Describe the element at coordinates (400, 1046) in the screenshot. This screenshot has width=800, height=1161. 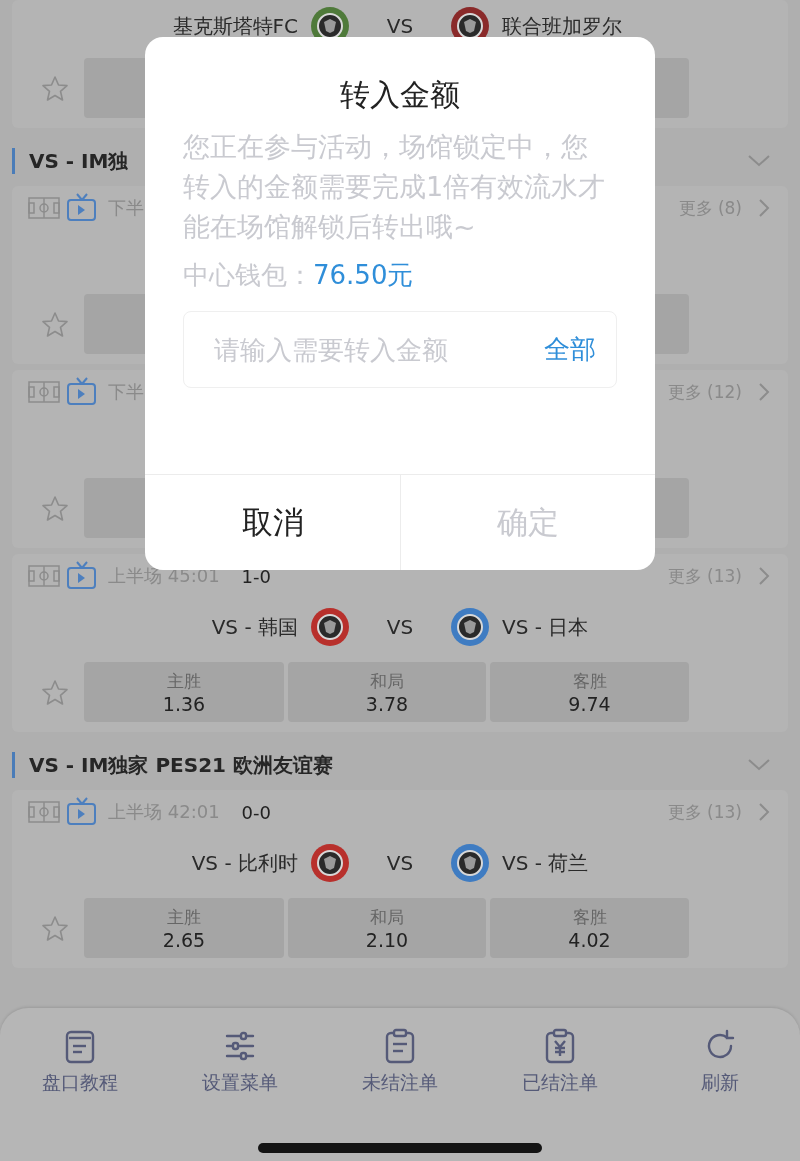
I see `clipboard-icon` at that location.